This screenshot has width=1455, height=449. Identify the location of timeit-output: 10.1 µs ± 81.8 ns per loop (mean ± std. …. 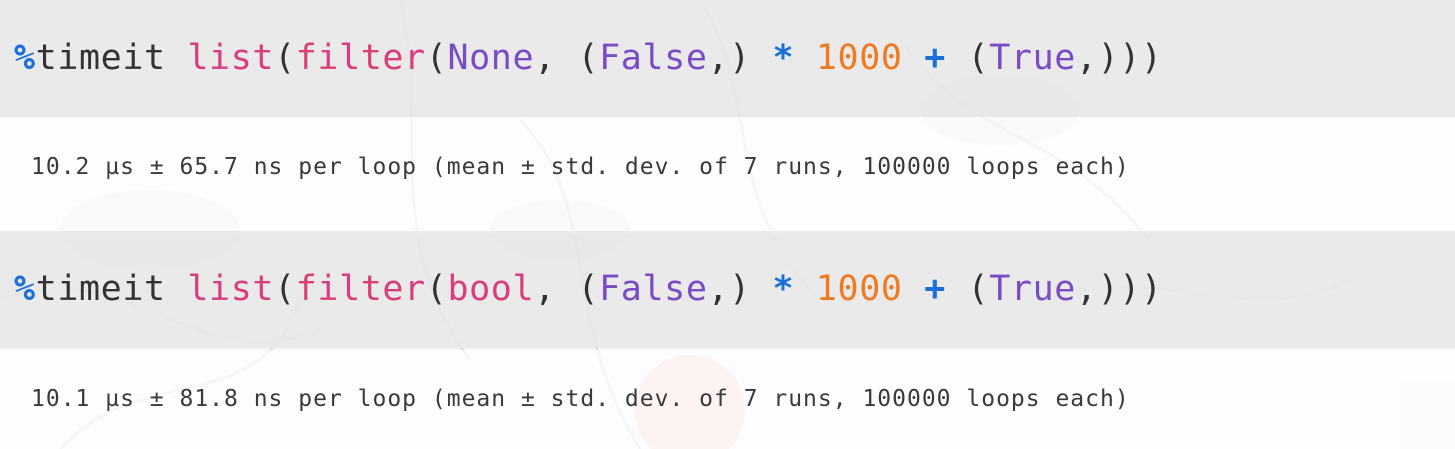
(580, 399).